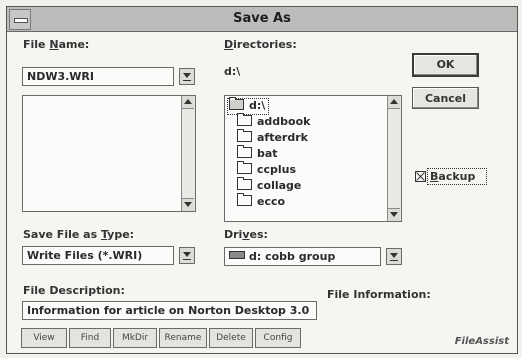  Describe the element at coordinates (79, 234) in the screenshot. I see `save-type-label: Save File as Type:` at that location.